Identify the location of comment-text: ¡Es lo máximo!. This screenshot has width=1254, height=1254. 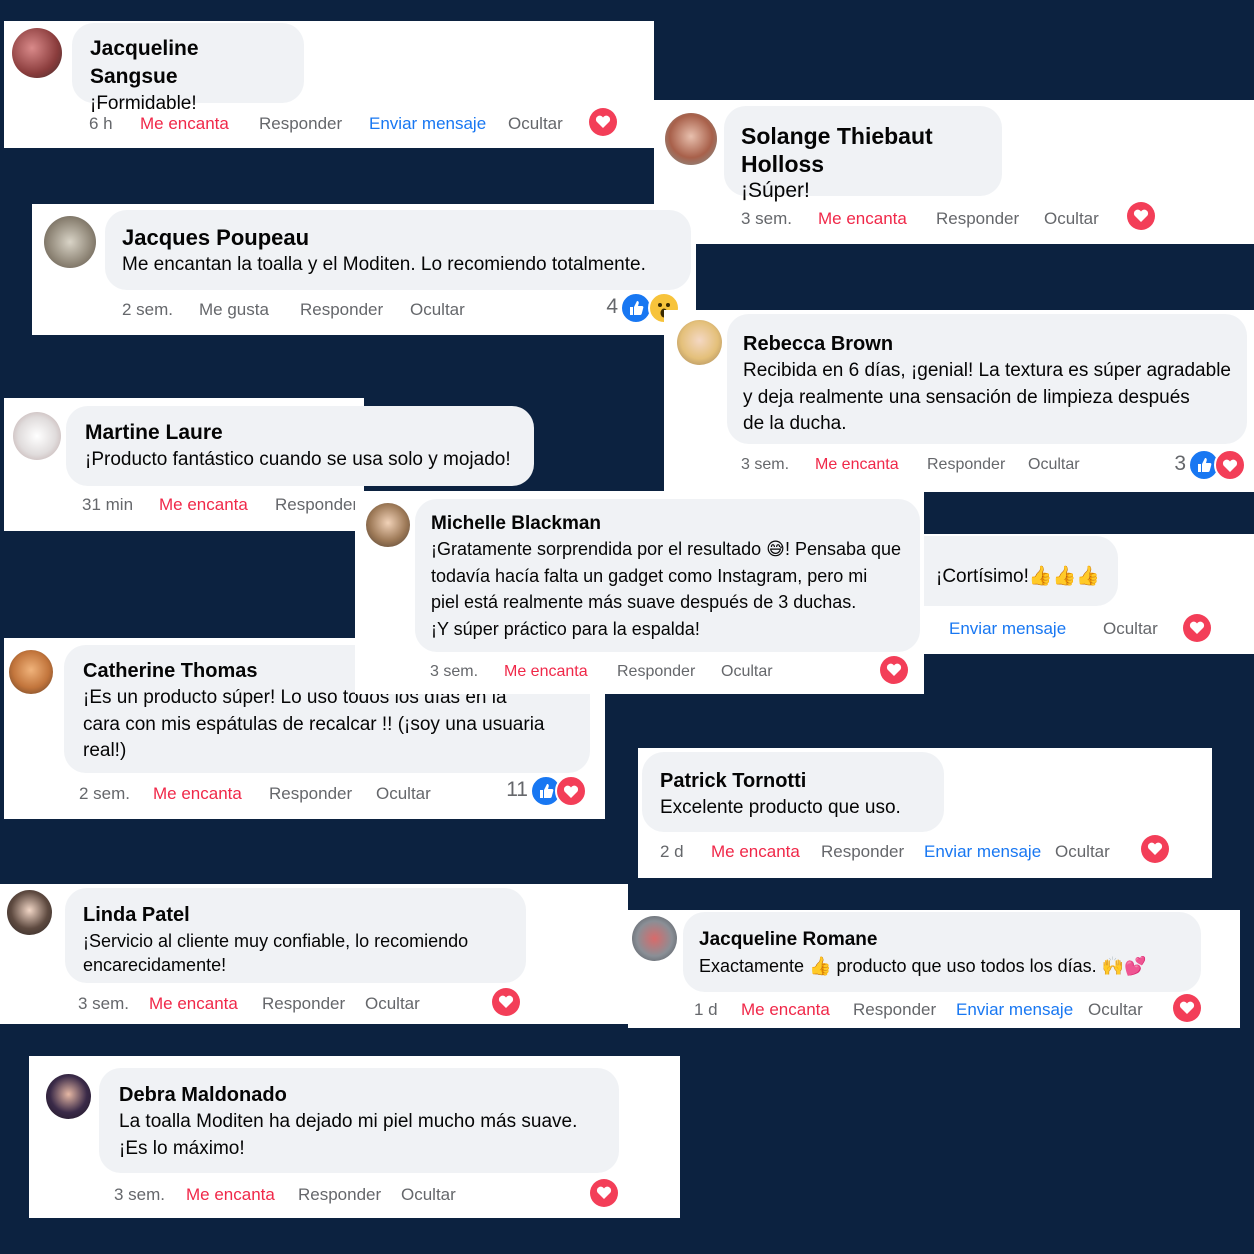
(182, 1148).